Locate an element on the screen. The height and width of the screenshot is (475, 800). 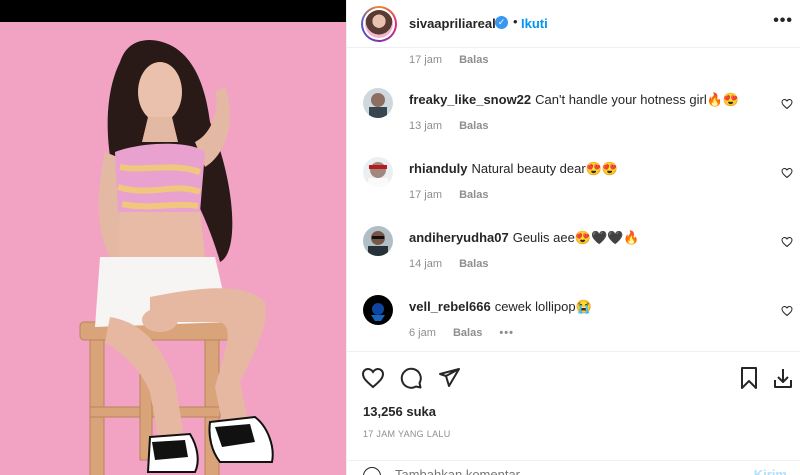
comment-meta: 17 jam Balas is located at coordinates (448, 195).